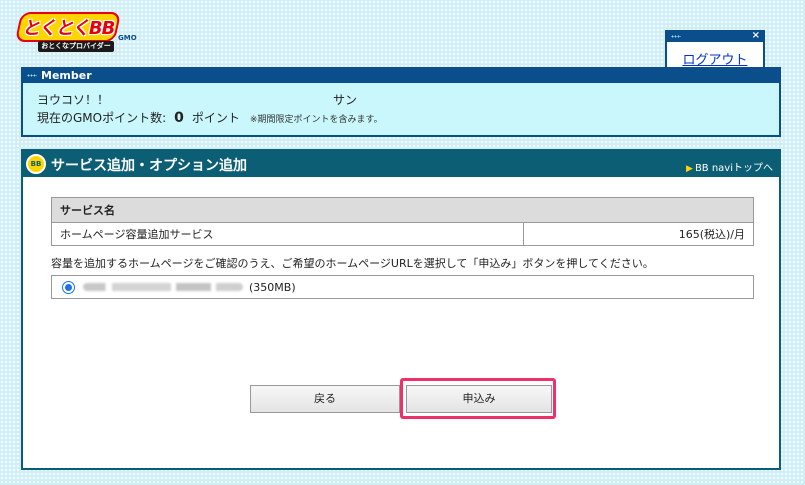  What do you see at coordinates (401, 76) in the screenshot?
I see `member-panel-header: Member` at bounding box center [401, 76].